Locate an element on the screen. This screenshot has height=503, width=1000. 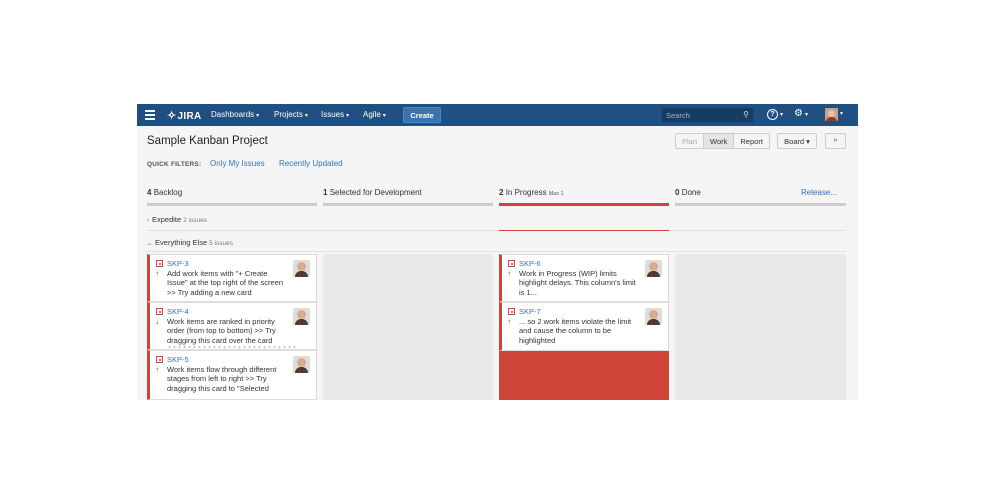
settings-menu: ⚙ ▾ is located at coordinates (801, 113).